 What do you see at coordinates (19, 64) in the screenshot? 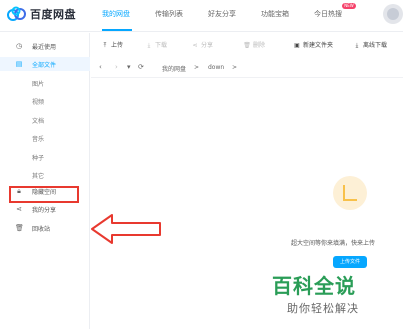
I see `file-icon: ▤` at bounding box center [19, 64].